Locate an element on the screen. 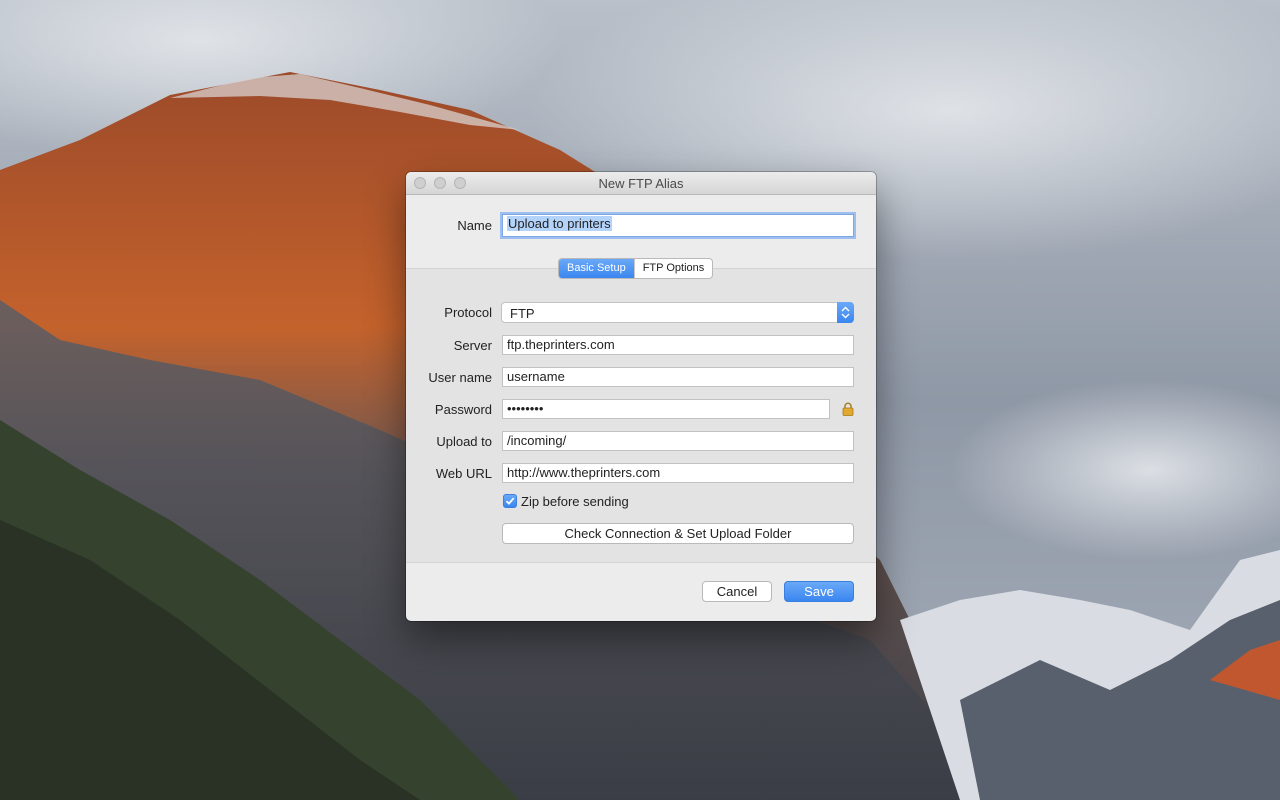  name-label: Name is located at coordinates (474, 225).